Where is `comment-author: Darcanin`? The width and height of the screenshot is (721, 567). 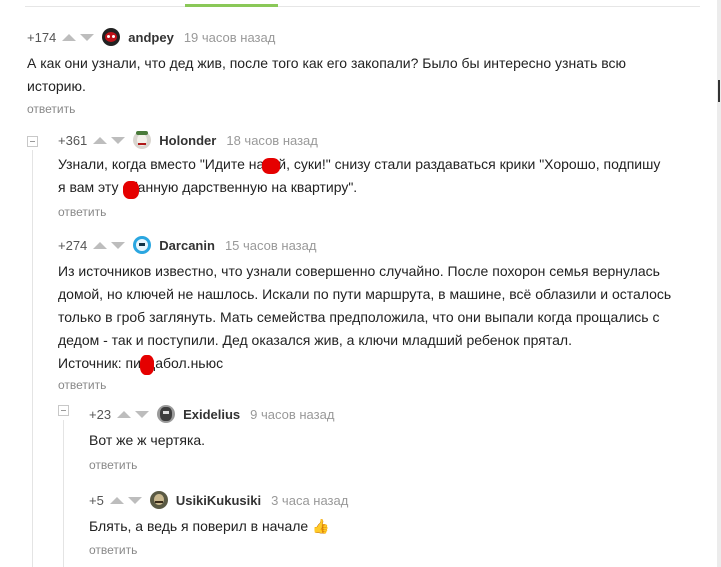
comment-author: Darcanin is located at coordinates (187, 245).